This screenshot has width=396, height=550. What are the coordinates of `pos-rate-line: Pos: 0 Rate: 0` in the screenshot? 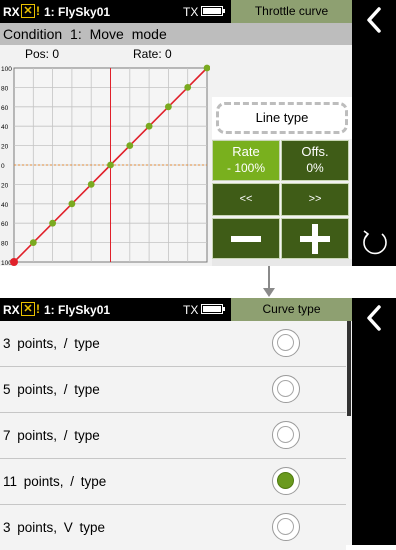 It's located at (176, 54).